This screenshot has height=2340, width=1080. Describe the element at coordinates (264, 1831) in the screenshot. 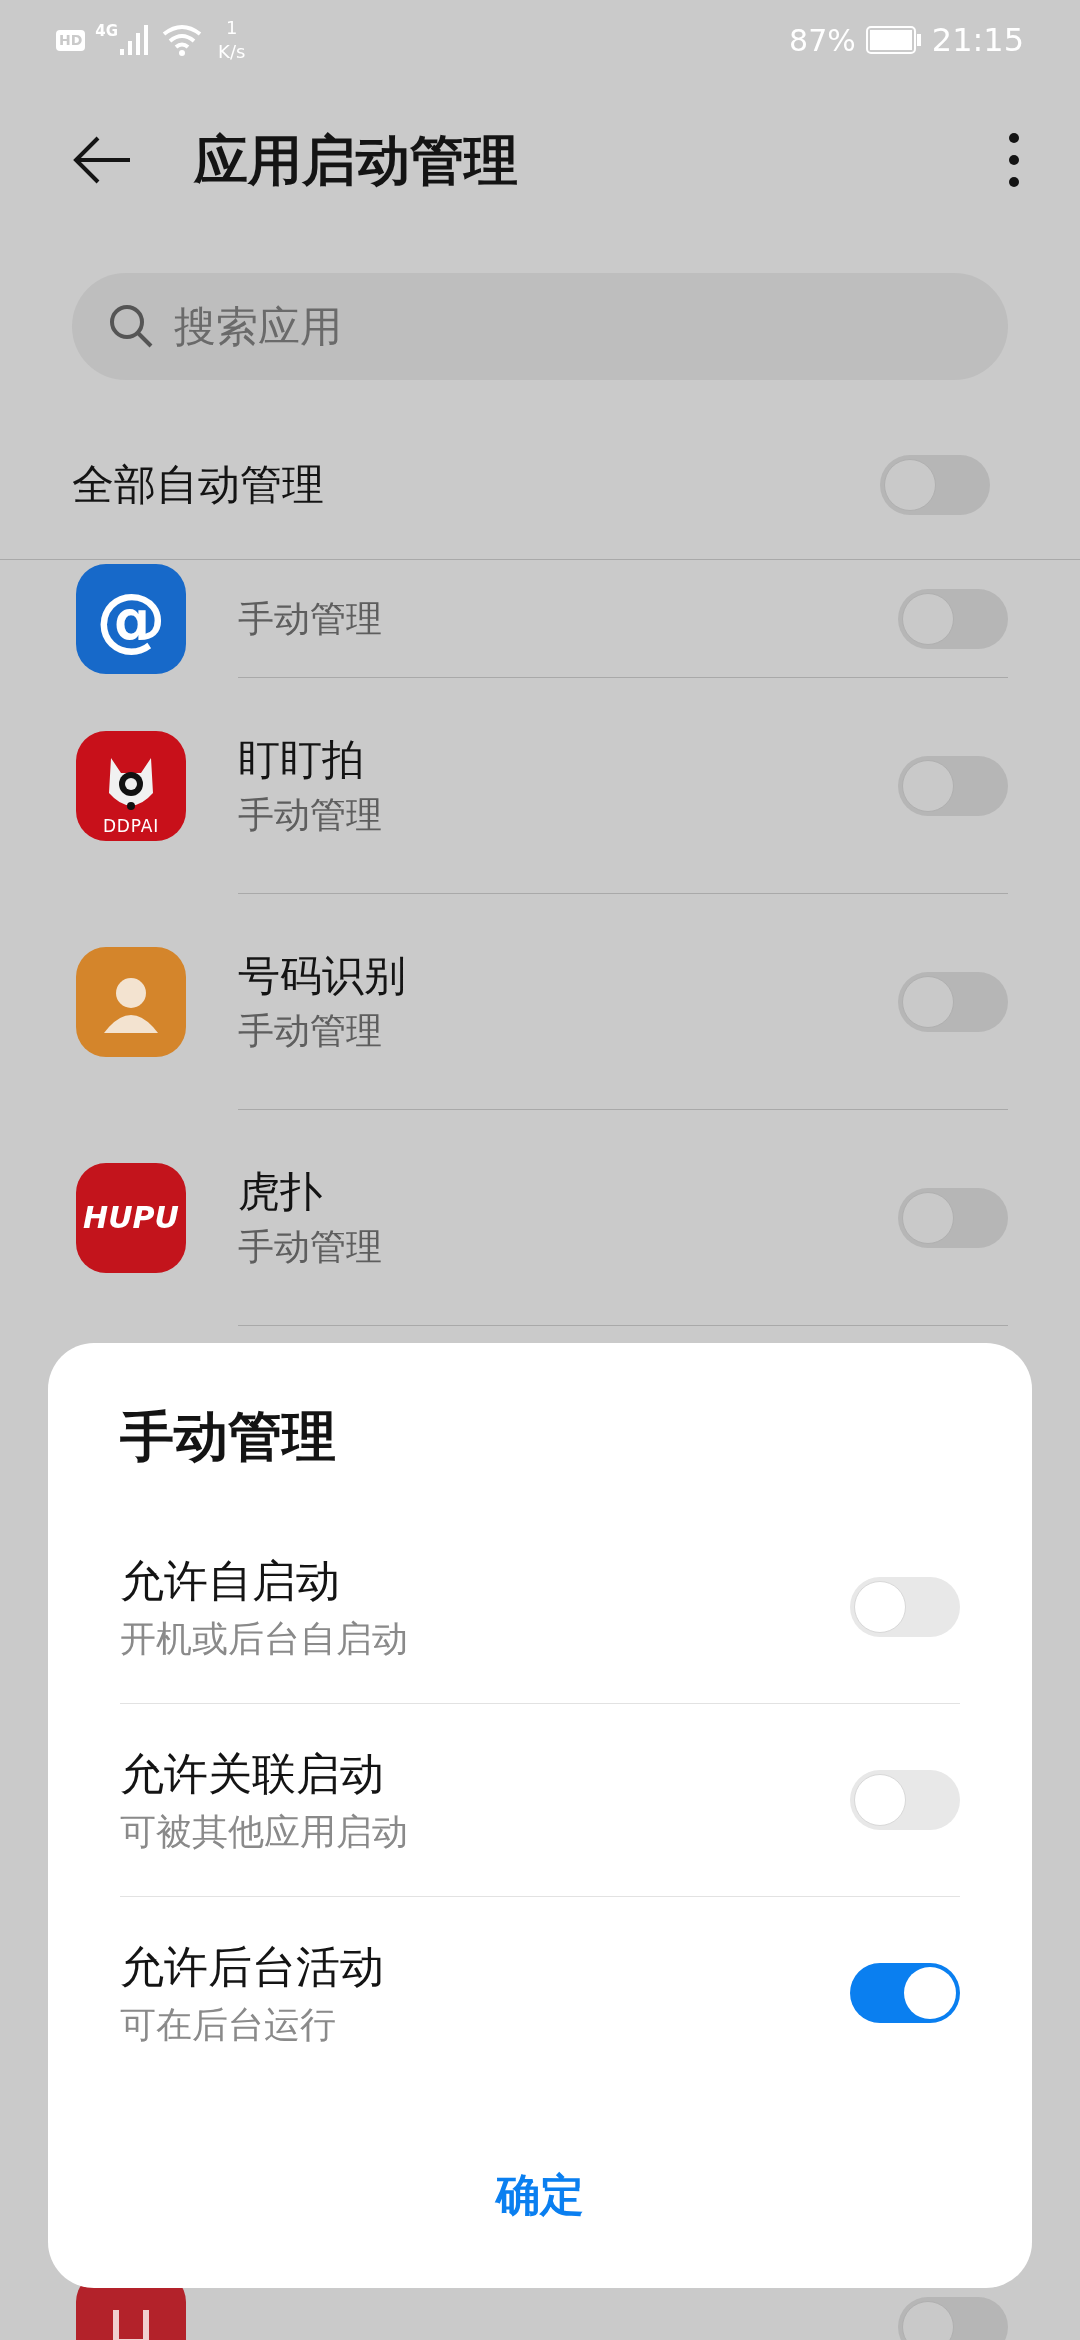

I see `option-description: 可被其他应用启动` at that location.